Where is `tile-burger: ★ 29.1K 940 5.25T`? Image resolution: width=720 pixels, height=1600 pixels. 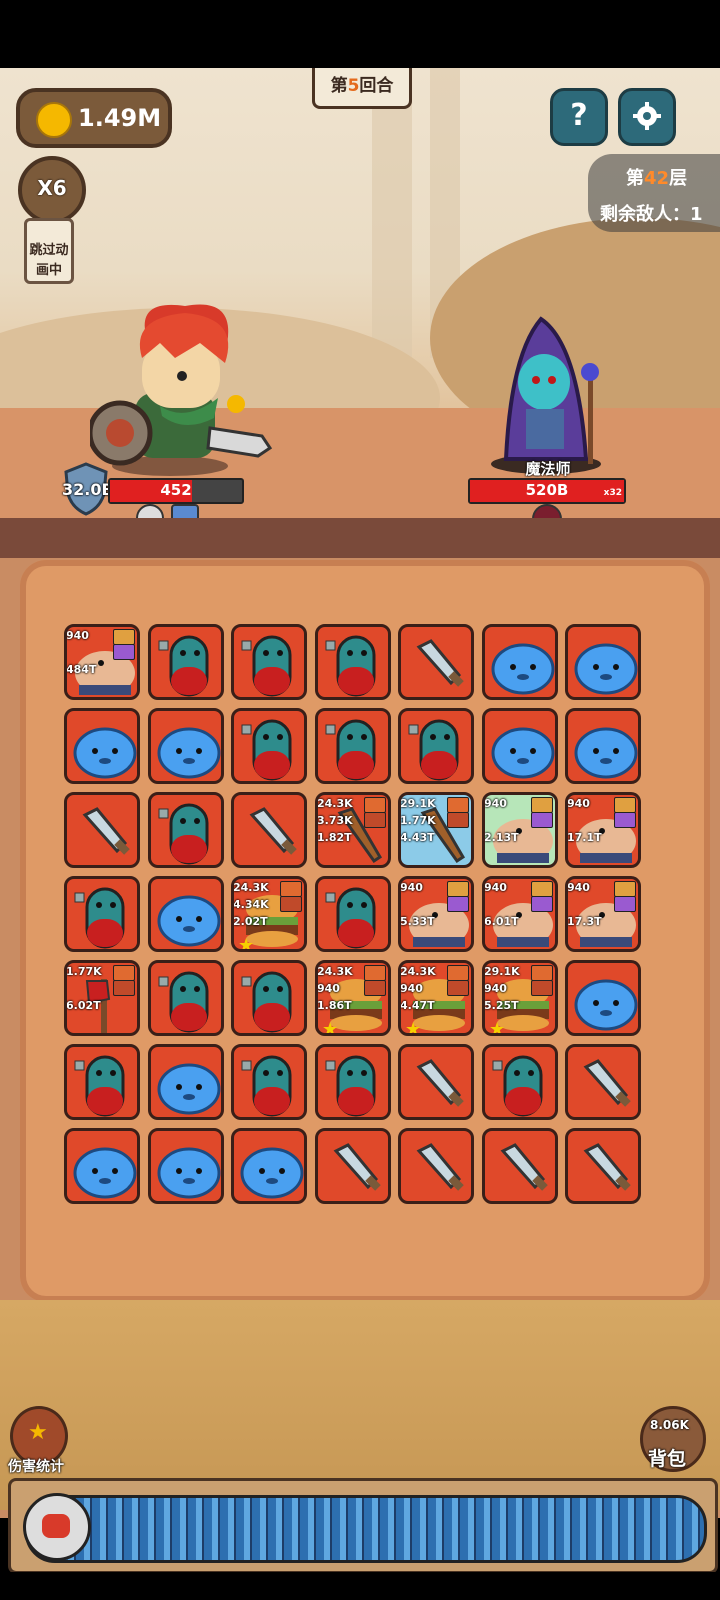
tile-burger: ★ 29.1K 940 5.25T is located at coordinates (520, 998).